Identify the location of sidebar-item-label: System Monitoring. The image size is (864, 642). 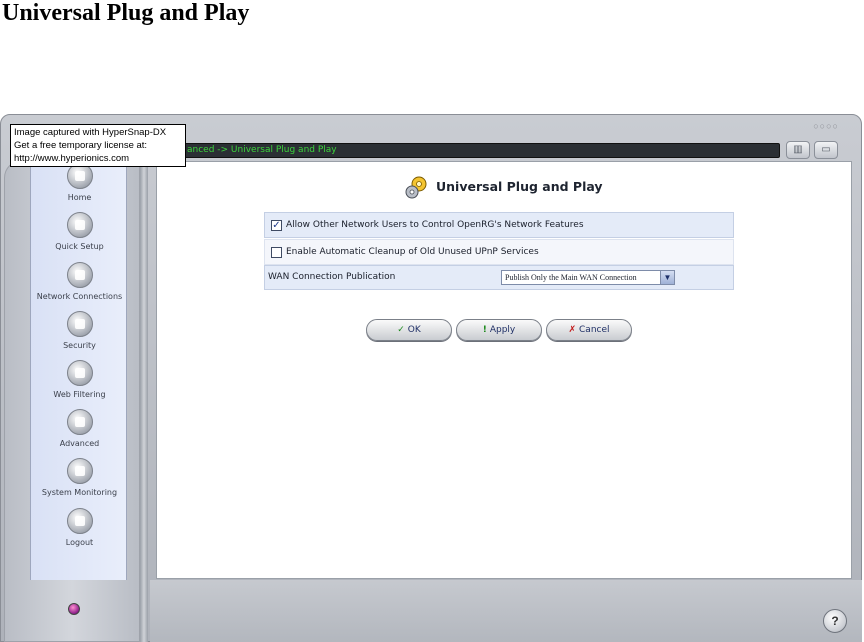
(79, 492).